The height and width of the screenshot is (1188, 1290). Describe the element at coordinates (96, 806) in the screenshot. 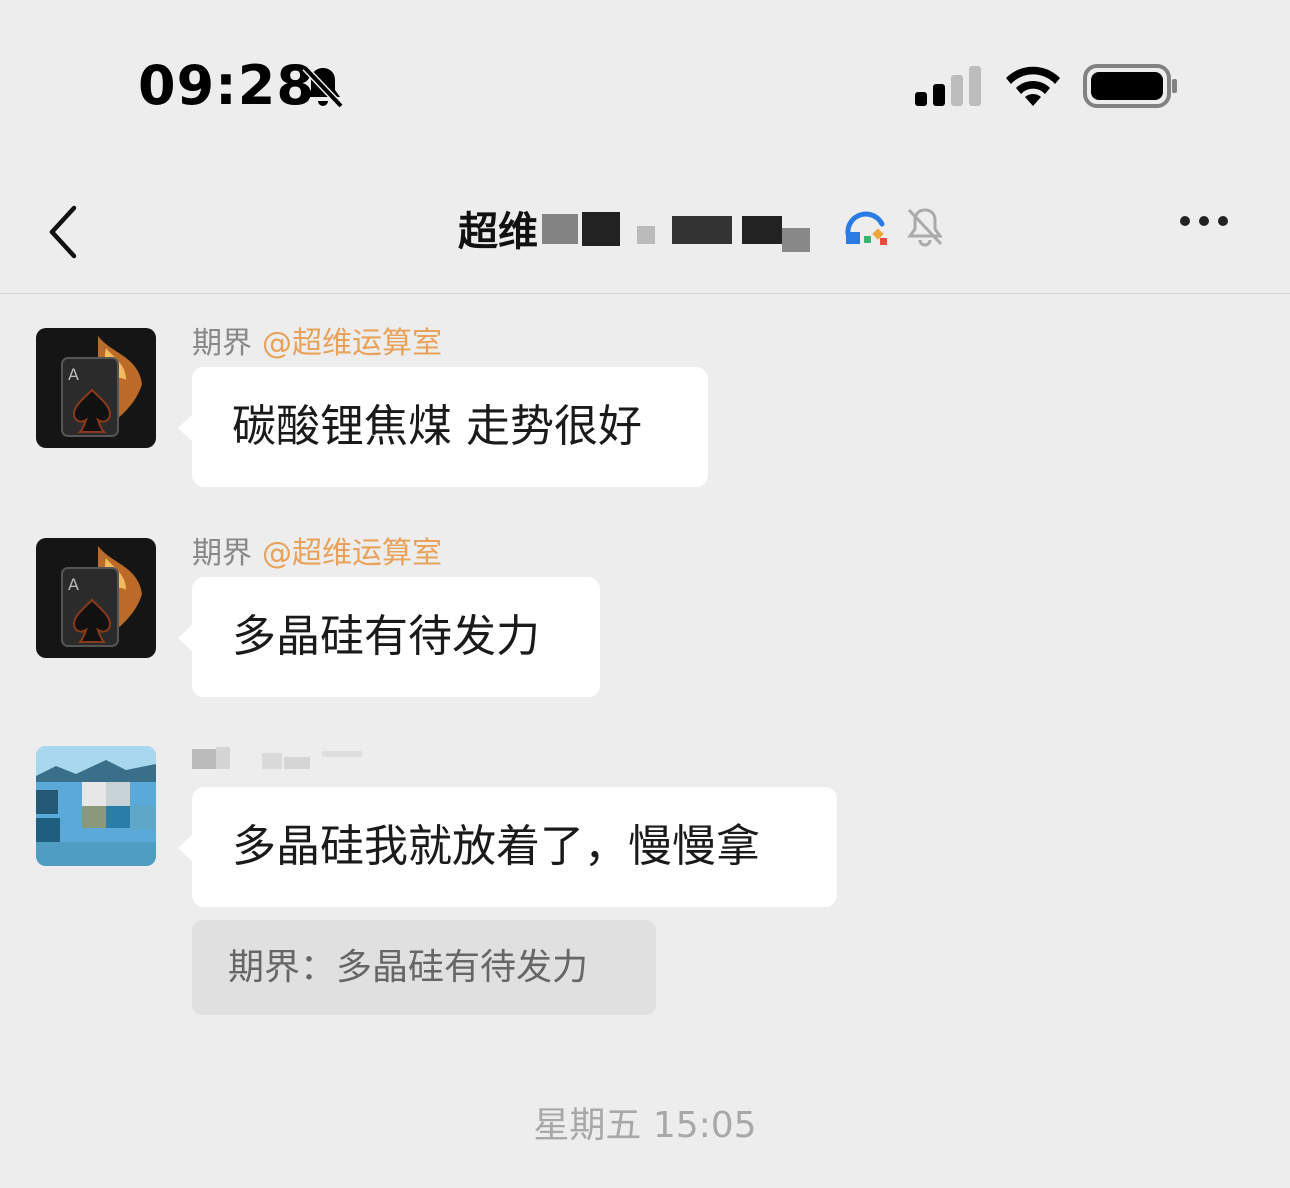

I see `avatar` at that location.